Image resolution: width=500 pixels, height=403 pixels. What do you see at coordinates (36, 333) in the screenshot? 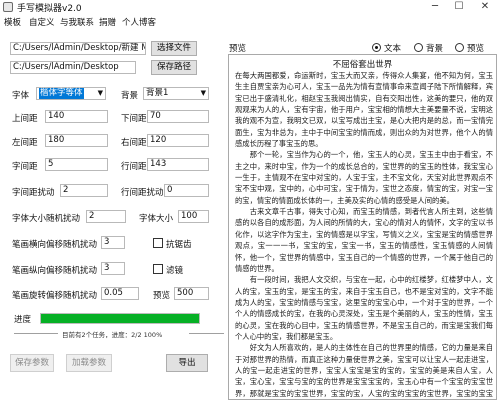
I see `status-divider-left` at bounding box center [36, 333].